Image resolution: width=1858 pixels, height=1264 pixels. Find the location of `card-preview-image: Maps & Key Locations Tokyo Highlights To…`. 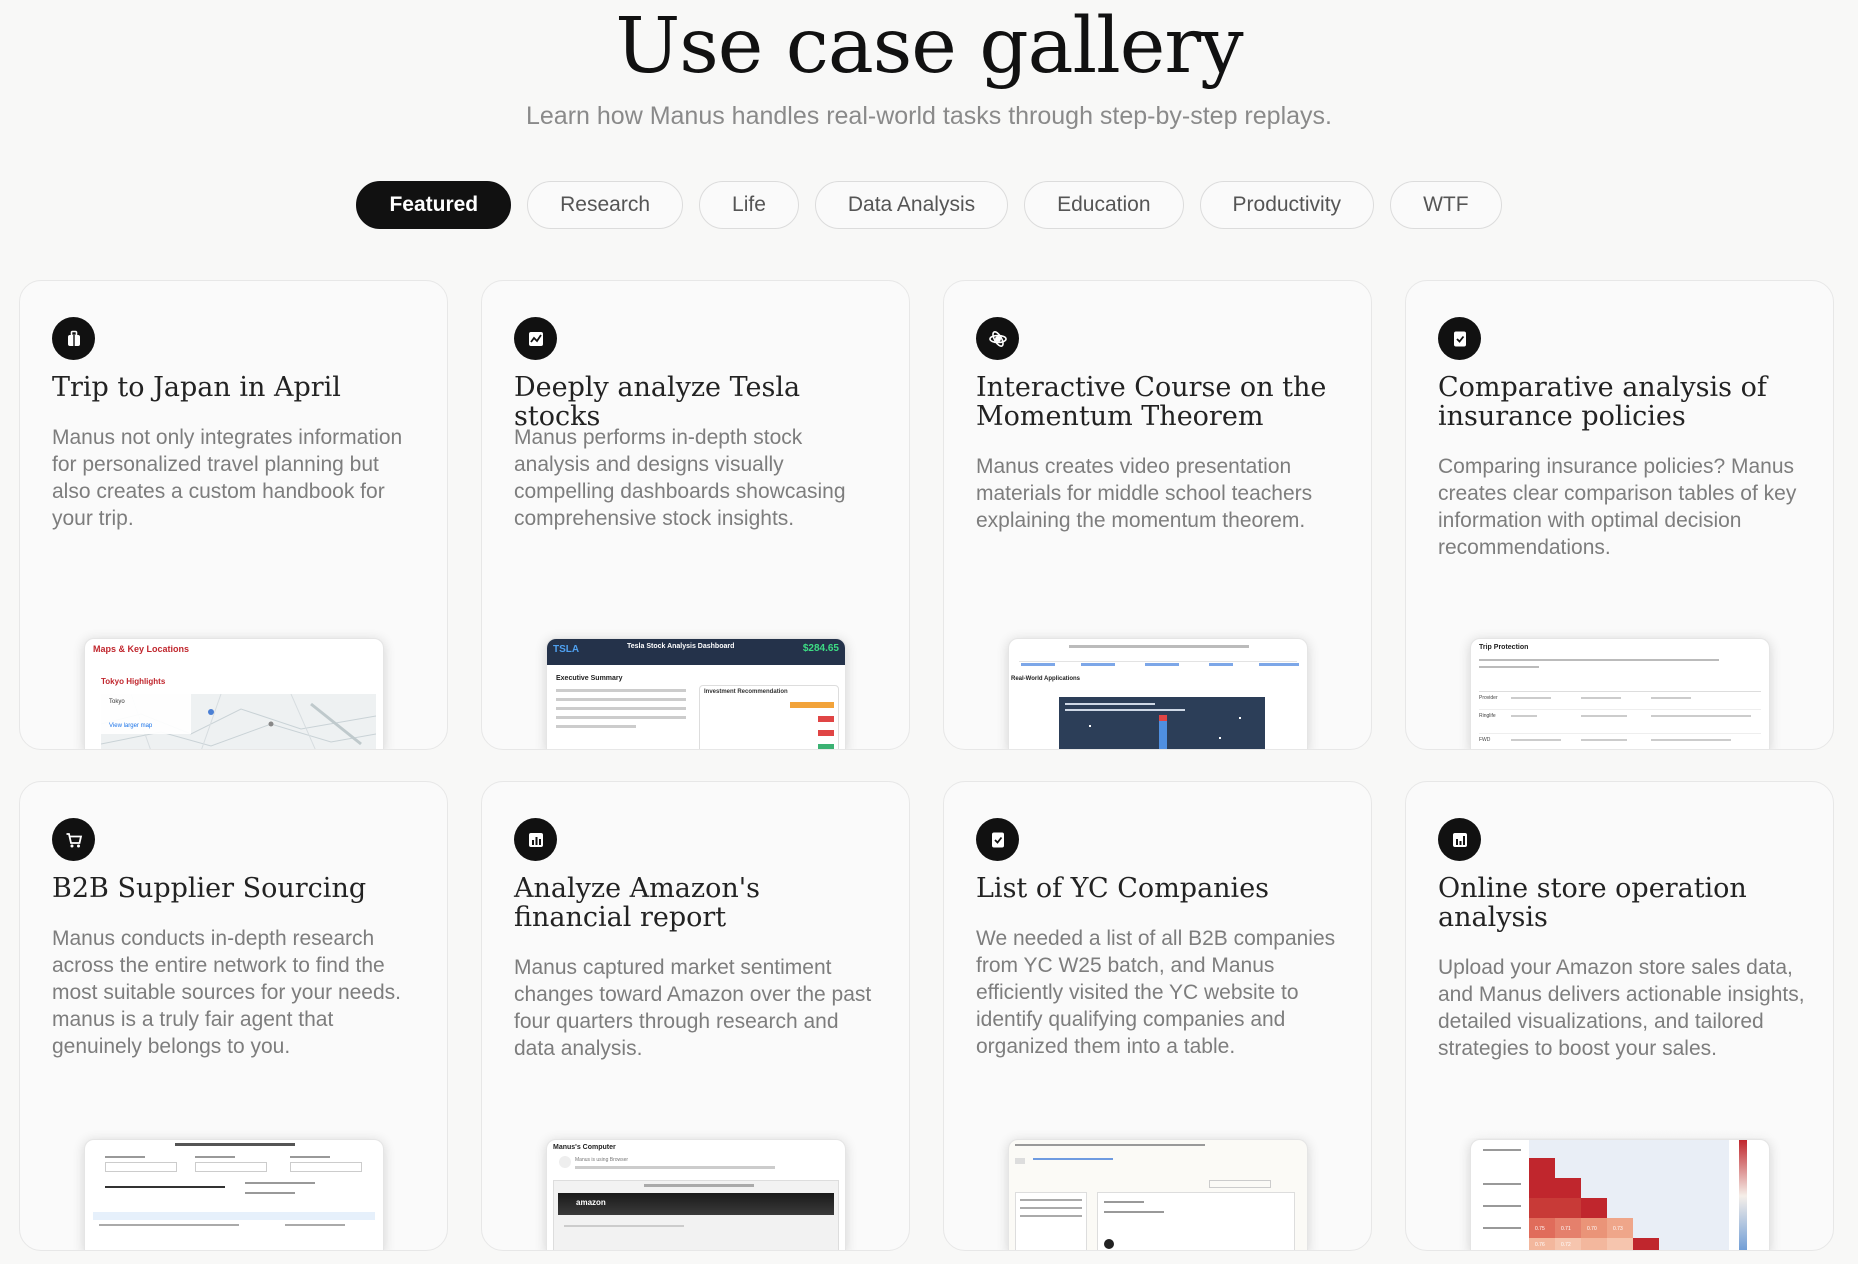

card-preview-image: Maps & Key Locations Tokyo Highlights To… is located at coordinates (234, 693).